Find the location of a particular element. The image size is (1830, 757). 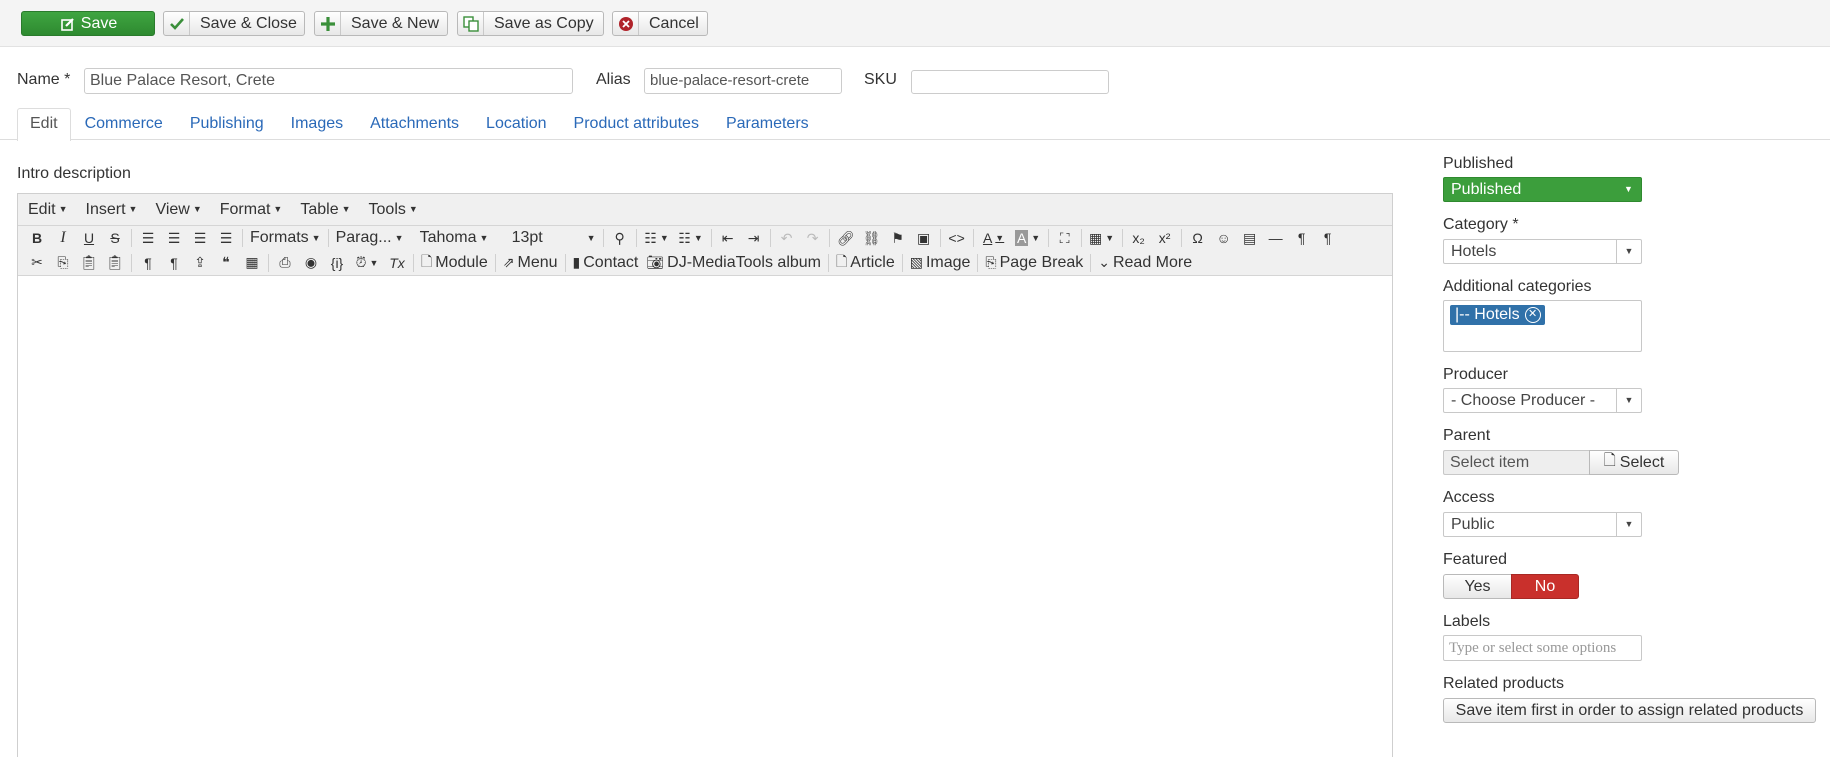

producer-select: - Choose Producer - ▼ is located at coordinates (1542, 400).